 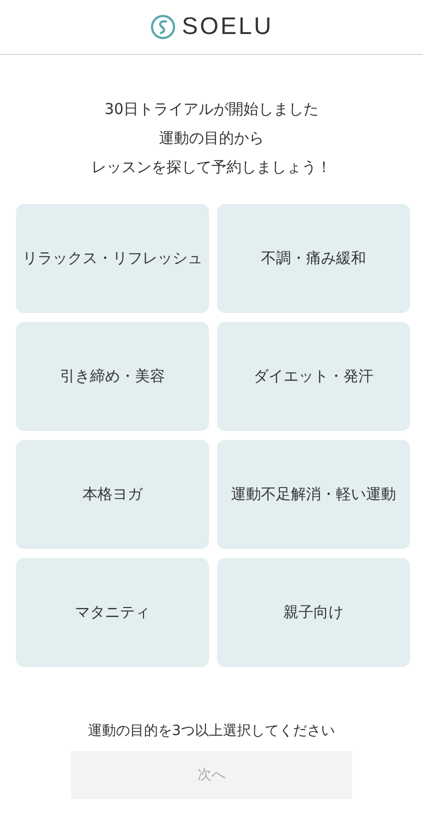 I want to click on instruction-text: 運動の目的を3つ以上選択してください, so click(x=211, y=731).